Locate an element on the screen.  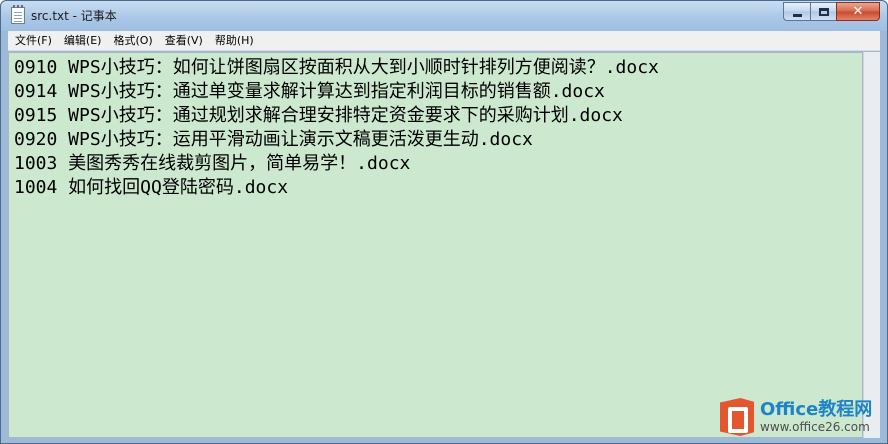
minimize-icon is located at coordinates (797, 15).